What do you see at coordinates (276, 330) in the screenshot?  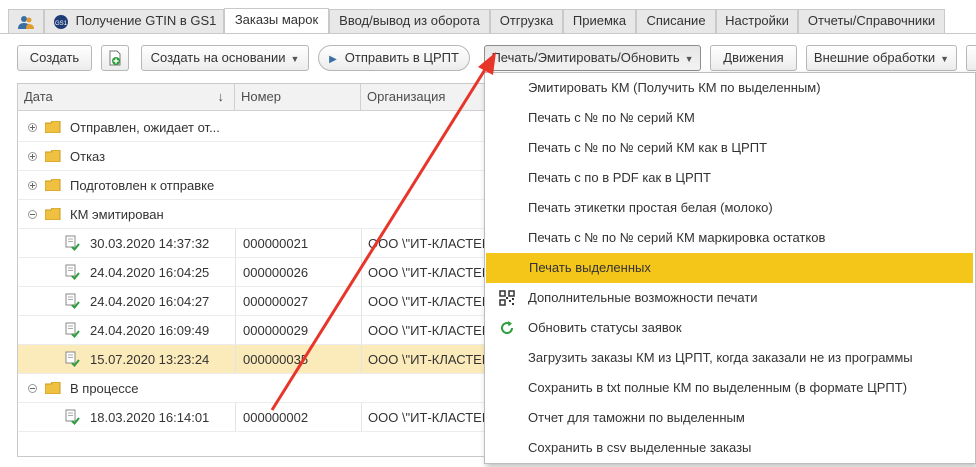 I see `cell-number: 000000029` at bounding box center [276, 330].